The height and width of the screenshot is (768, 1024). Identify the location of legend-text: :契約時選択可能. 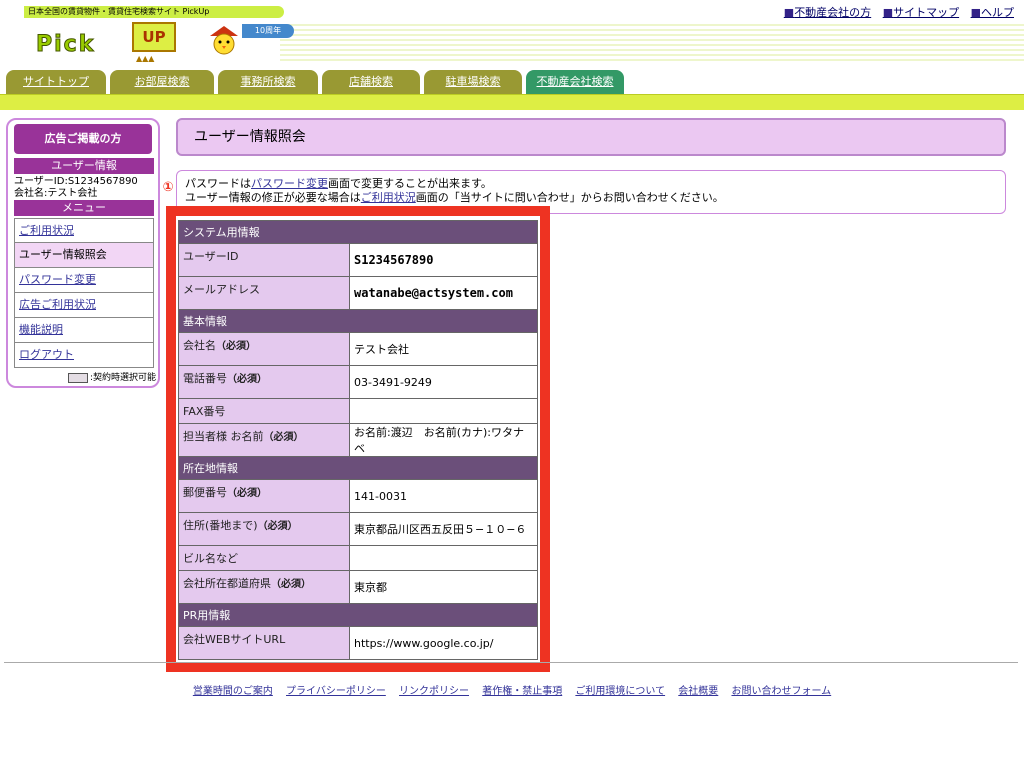
(123, 378).